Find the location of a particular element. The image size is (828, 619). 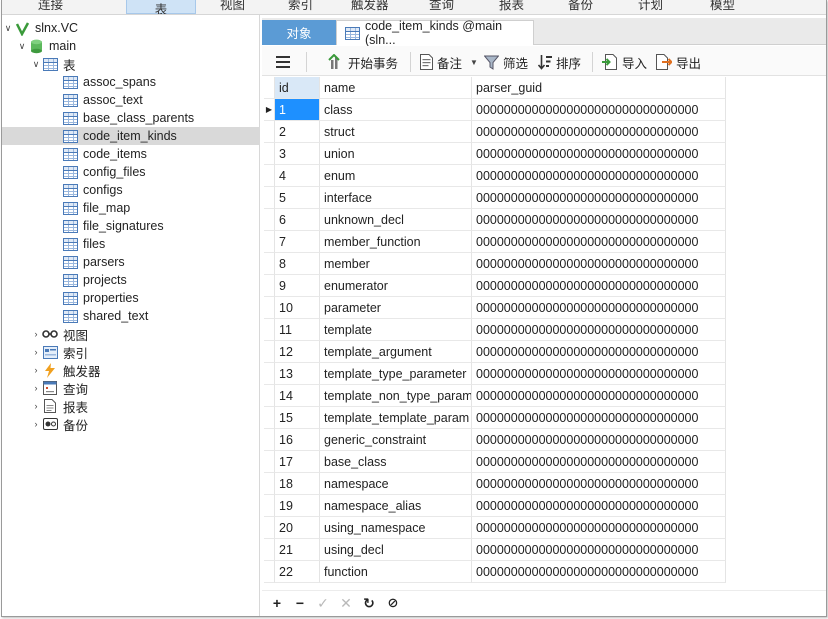

cell-id: 9 is located at coordinates (297, 286).